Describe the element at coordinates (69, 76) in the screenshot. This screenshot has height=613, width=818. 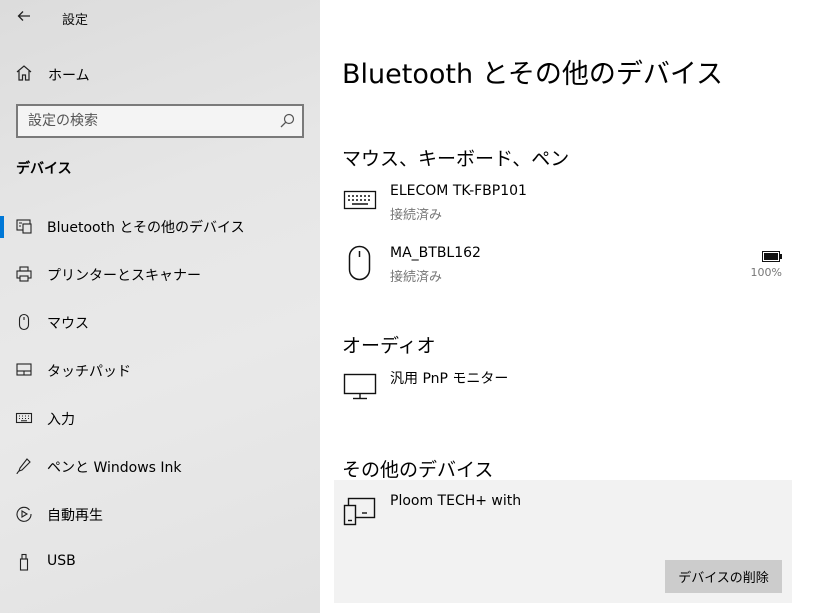
I see `home-label: ホーム` at that location.